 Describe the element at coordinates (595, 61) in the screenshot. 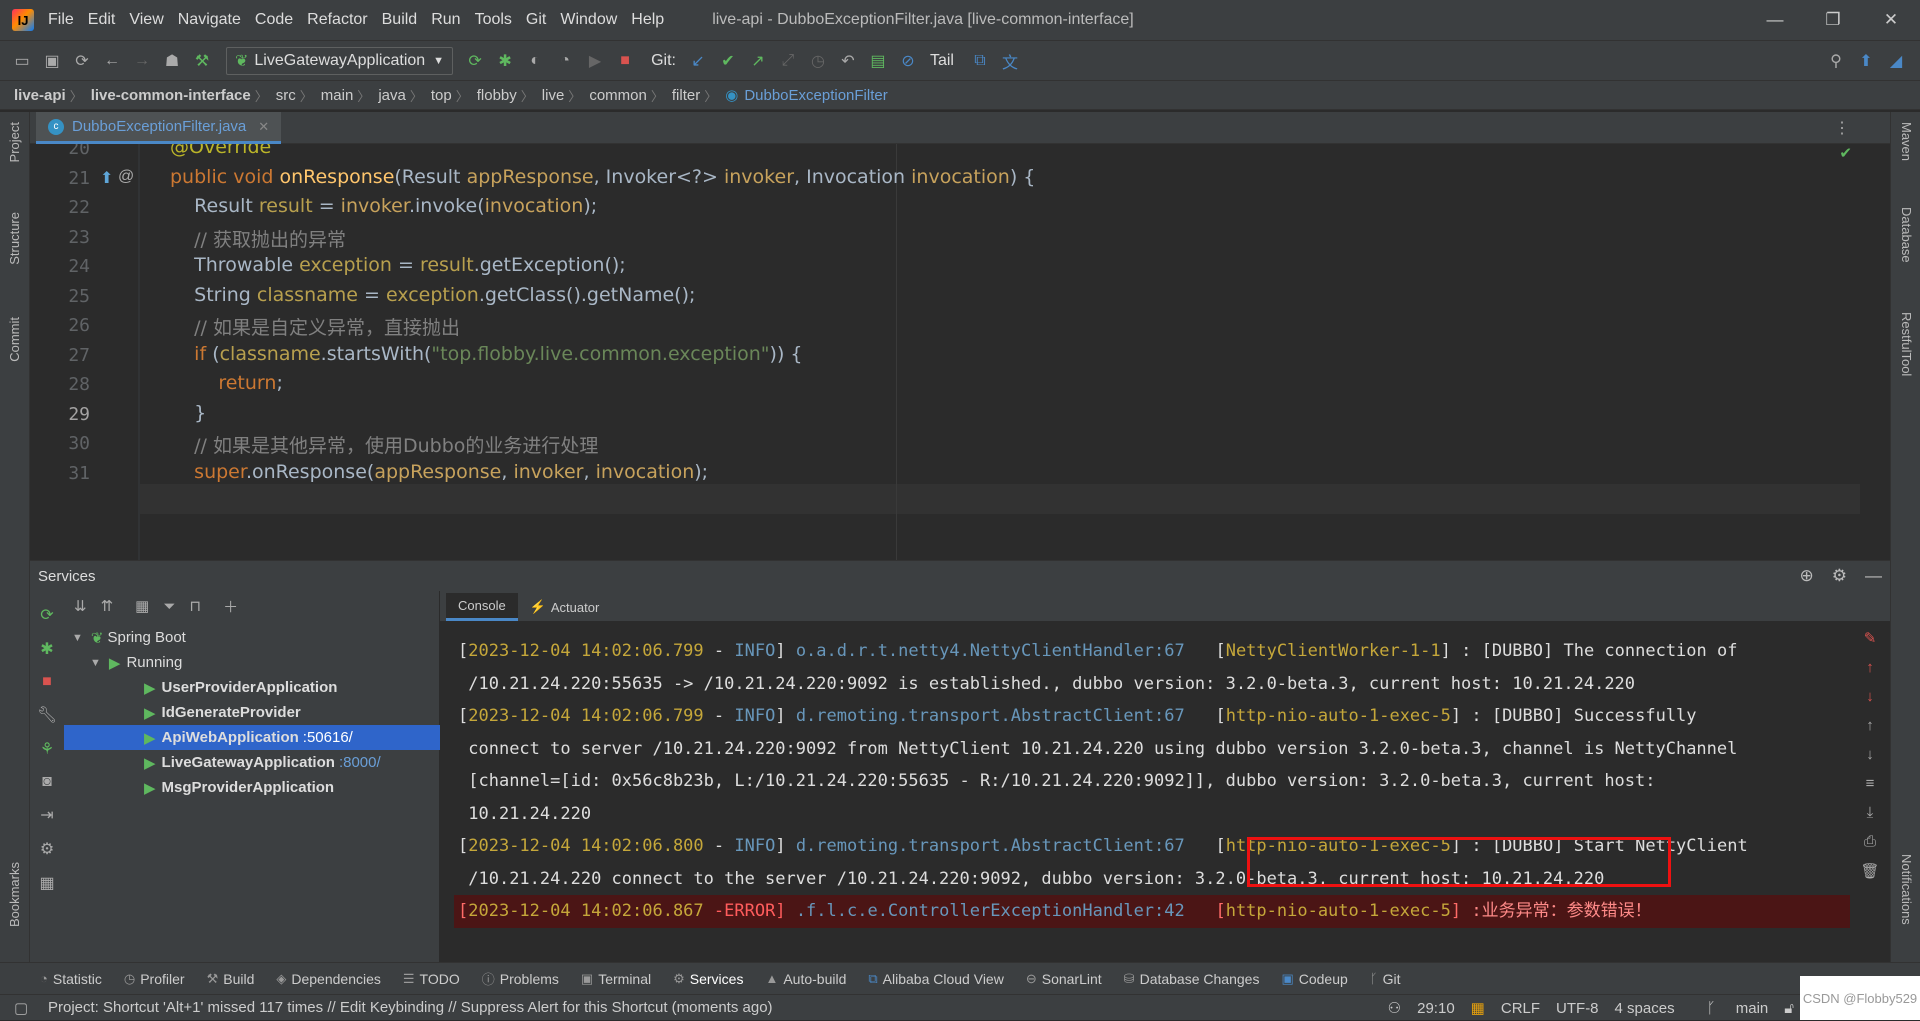

I see `run-disabled-icon: ▶` at that location.